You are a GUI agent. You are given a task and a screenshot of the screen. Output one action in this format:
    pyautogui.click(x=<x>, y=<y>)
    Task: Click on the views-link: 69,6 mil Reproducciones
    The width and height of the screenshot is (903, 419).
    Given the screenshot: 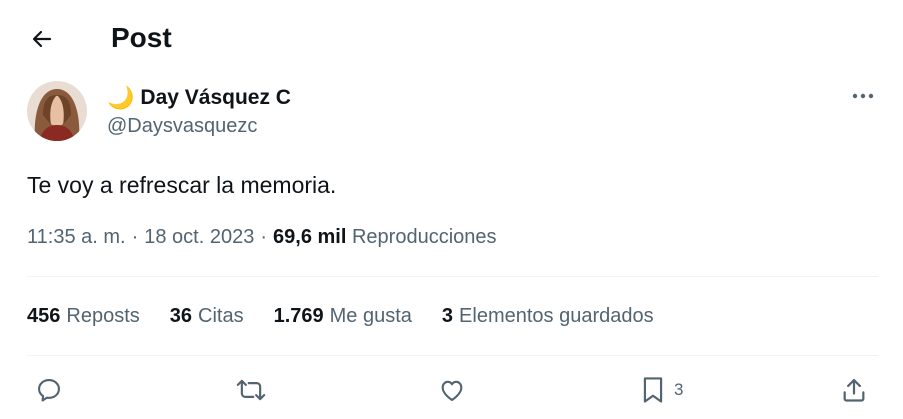 What is the action you would take?
    pyautogui.click(x=384, y=237)
    